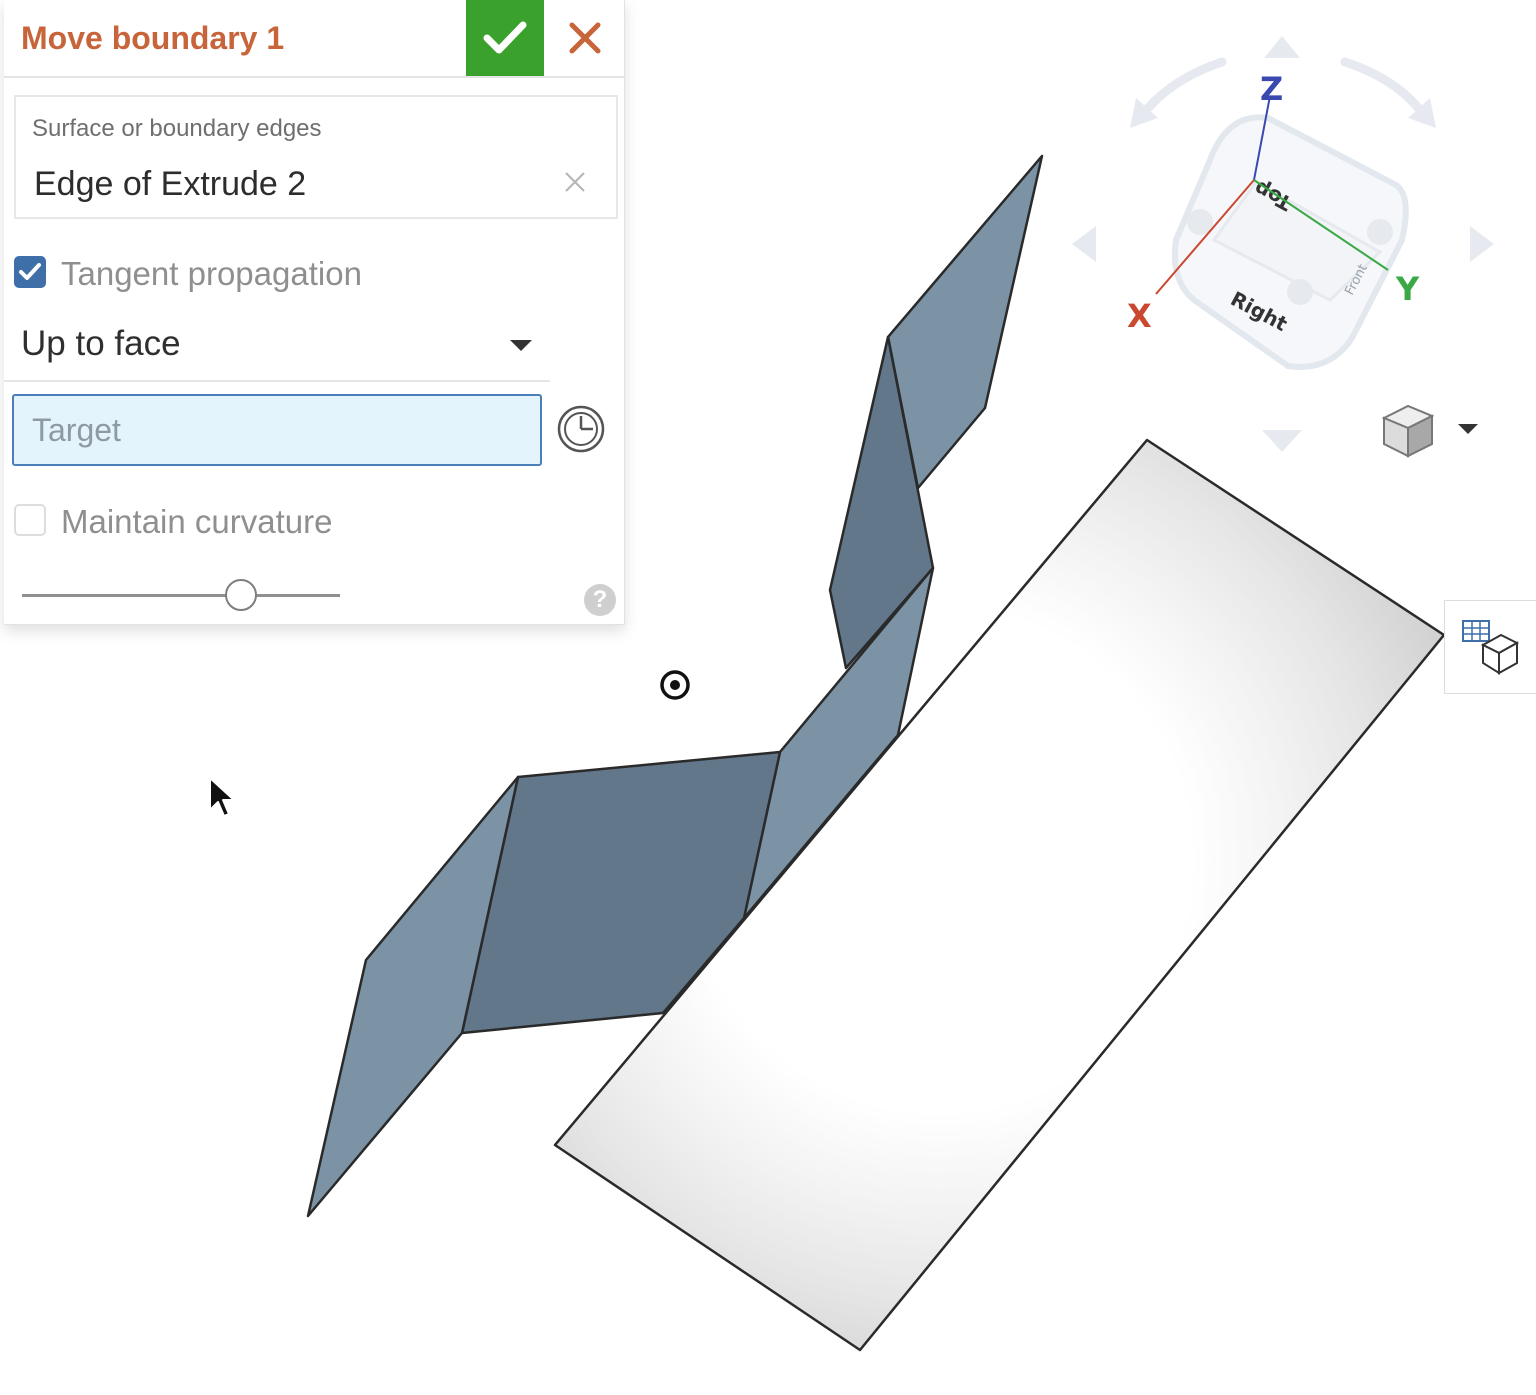  What do you see at coordinates (170, 184) in the screenshot?
I see `selection-value: Edge of Extrude 2` at bounding box center [170, 184].